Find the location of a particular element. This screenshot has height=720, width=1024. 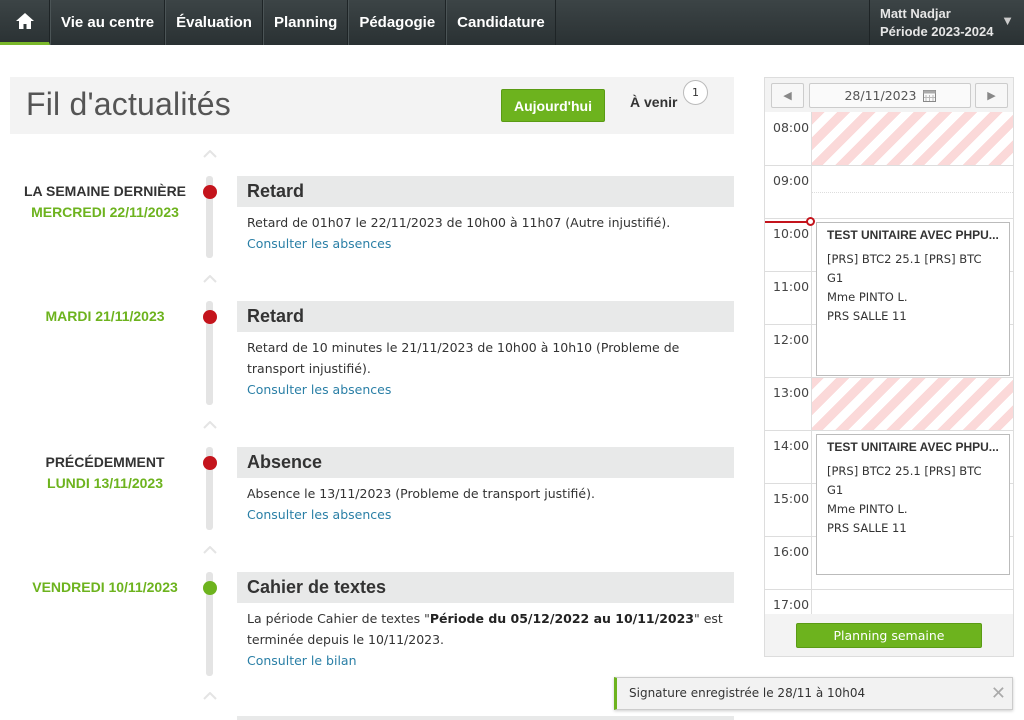

relative-period-label: LA SEMAINE DERNIÈRE is located at coordinates (105, 191).